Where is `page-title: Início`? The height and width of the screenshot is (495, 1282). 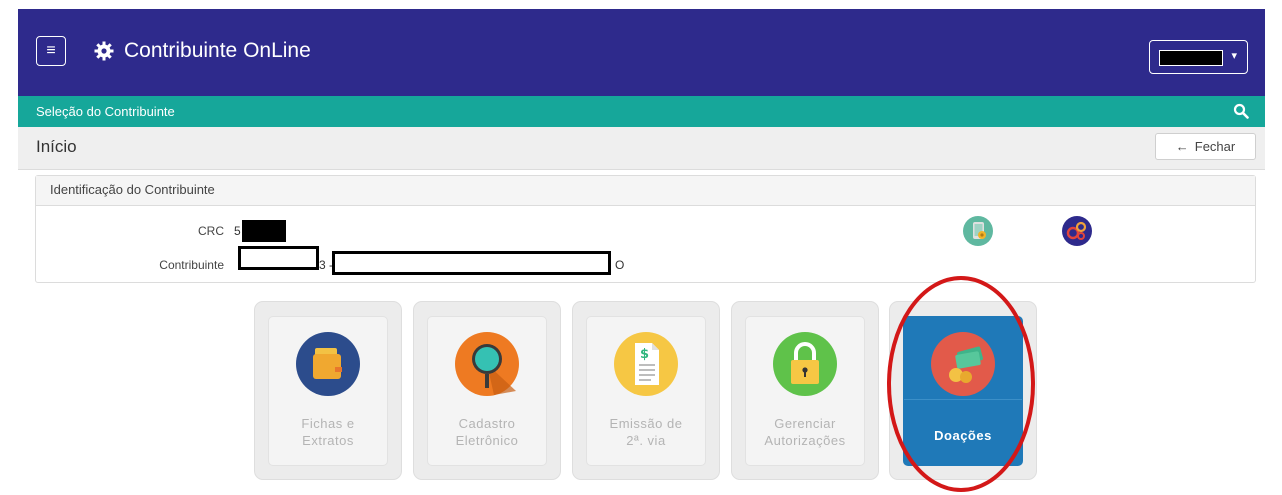
page-title: Início is located at coordinates (56, 146).